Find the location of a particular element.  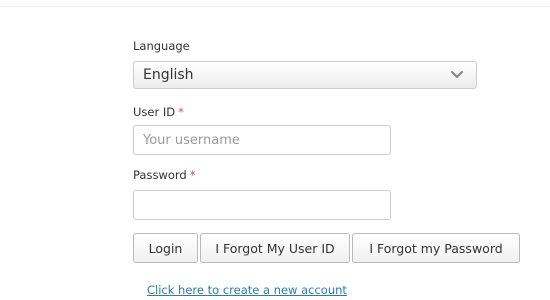

password-input is located at coordinates (262, 205).